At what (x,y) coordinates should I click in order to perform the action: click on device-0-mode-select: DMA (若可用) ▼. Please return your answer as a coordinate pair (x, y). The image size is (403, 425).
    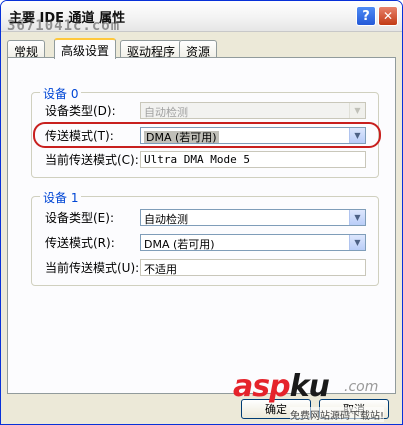
    Looking at the image, I should click on (253, 135).